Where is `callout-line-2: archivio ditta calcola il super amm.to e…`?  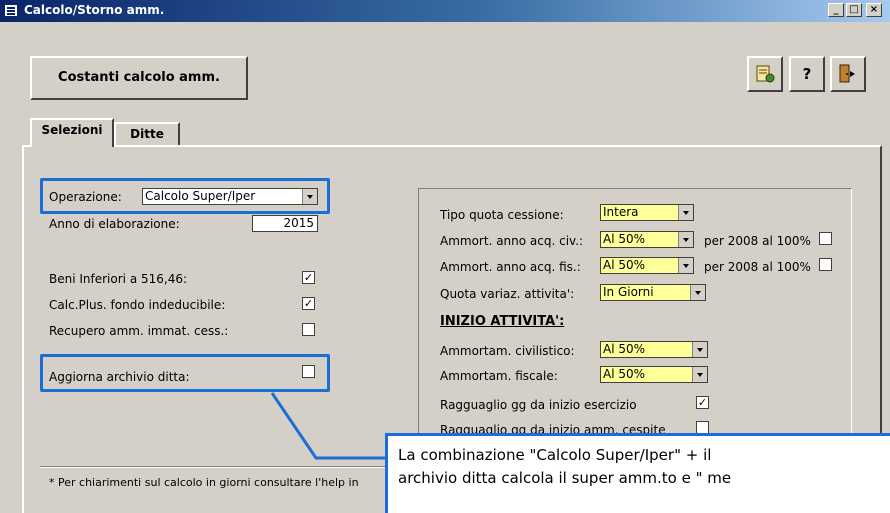
callout-line-2: archivio ditta calcola il super amm.to e… is located at coordinates (565, 478).